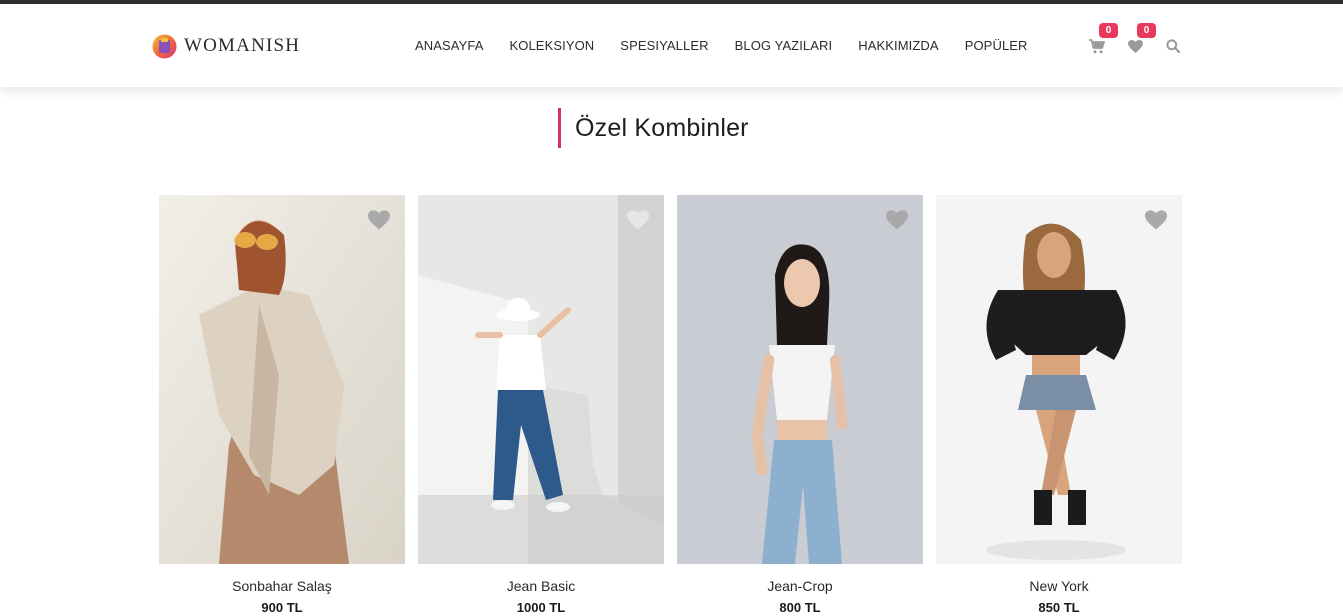 This screenshot has height=616, width=1343. What do you see at coordinates (1146, 30) in the screenshot?
I see `wishlist-count-badge: 0` at bounding box center [1146, 30].